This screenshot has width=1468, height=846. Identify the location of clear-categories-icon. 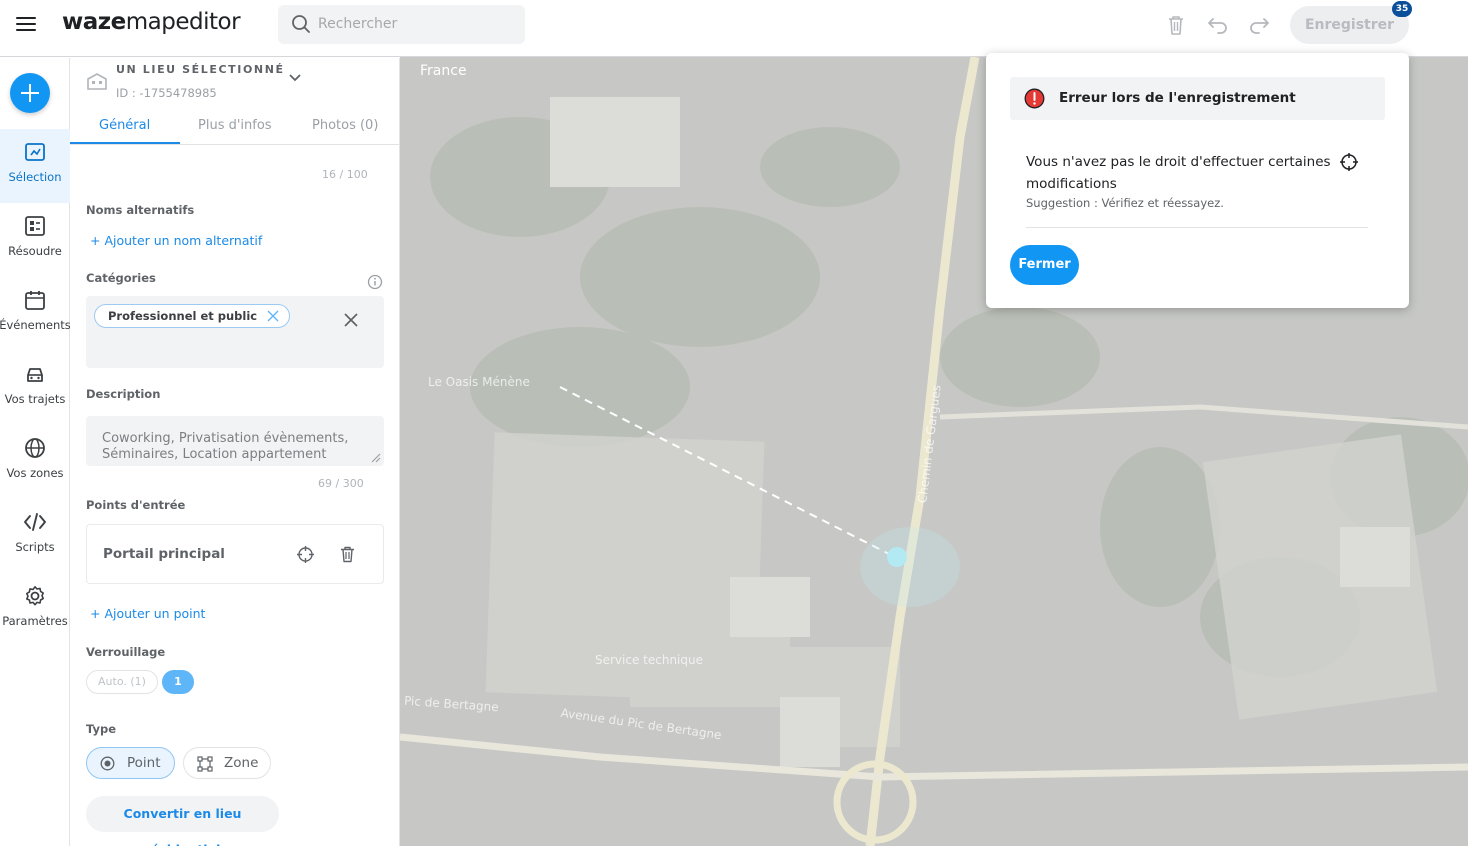
(351, 320).